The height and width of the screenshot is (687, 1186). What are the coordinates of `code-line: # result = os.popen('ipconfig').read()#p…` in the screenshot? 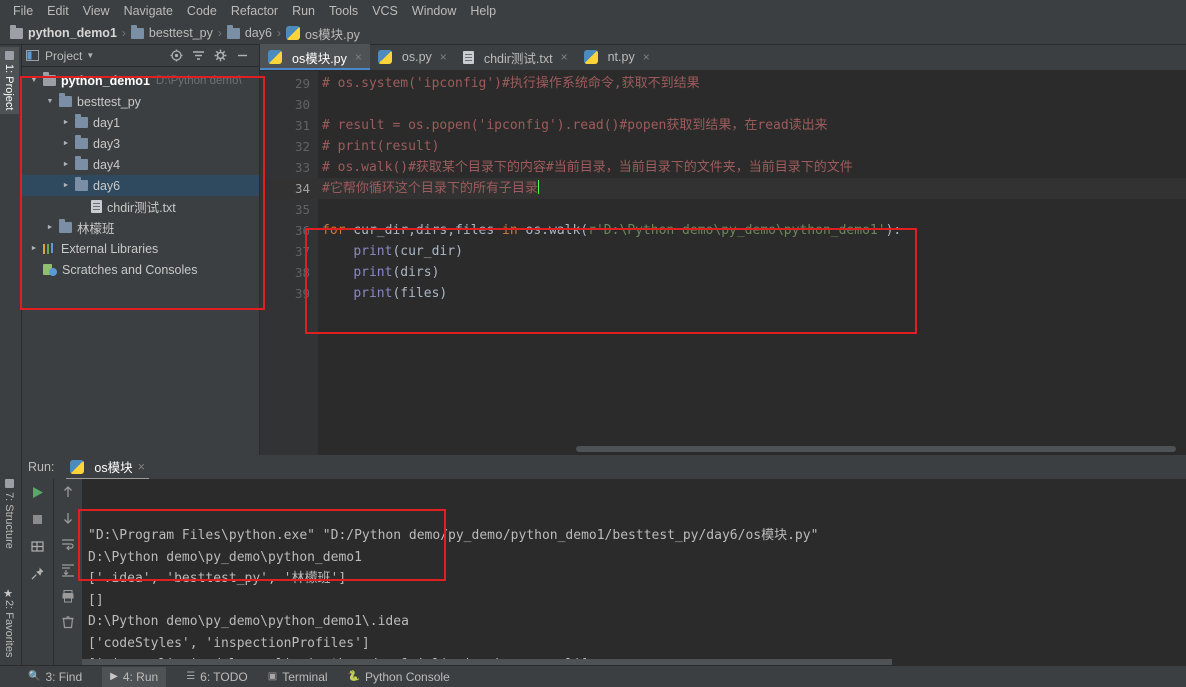 It's located at (752, 125).